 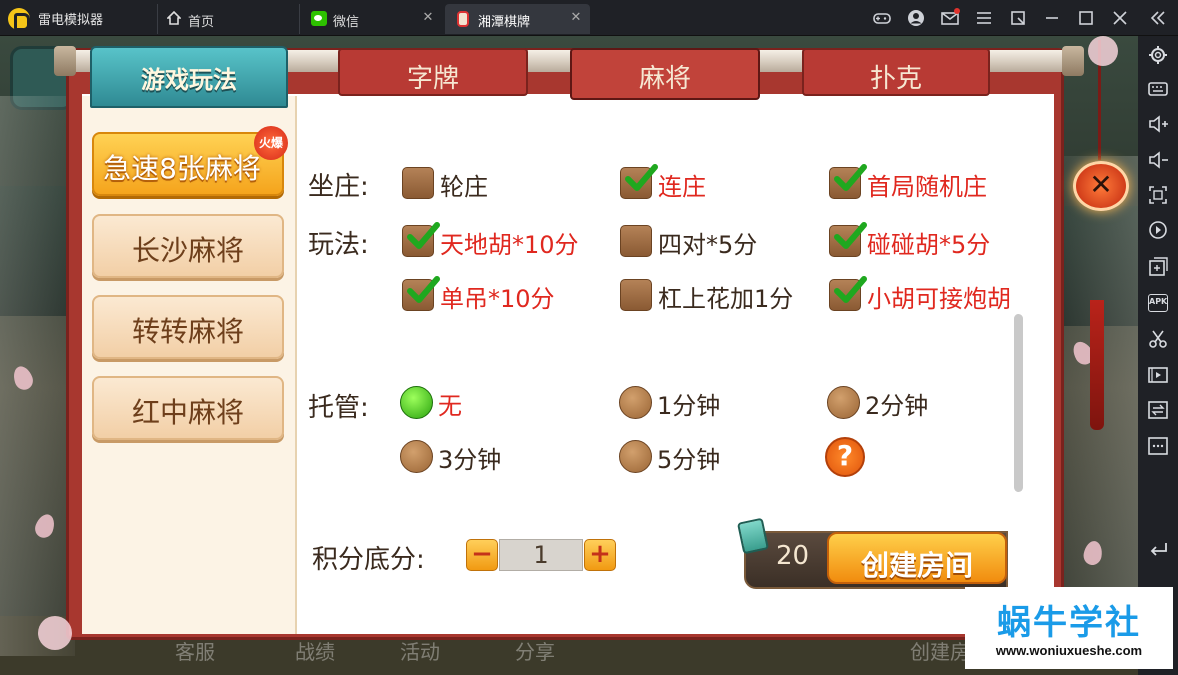 What do you see at coordinates (940, 650) in the screenshot?
I see `bottom-item-create: 创建房` at bounding box center [940, 650].